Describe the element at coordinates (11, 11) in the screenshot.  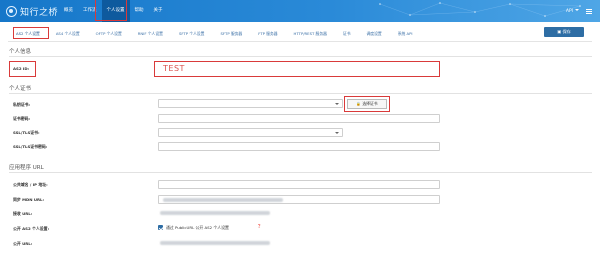
I see `logo-icon` at that location.